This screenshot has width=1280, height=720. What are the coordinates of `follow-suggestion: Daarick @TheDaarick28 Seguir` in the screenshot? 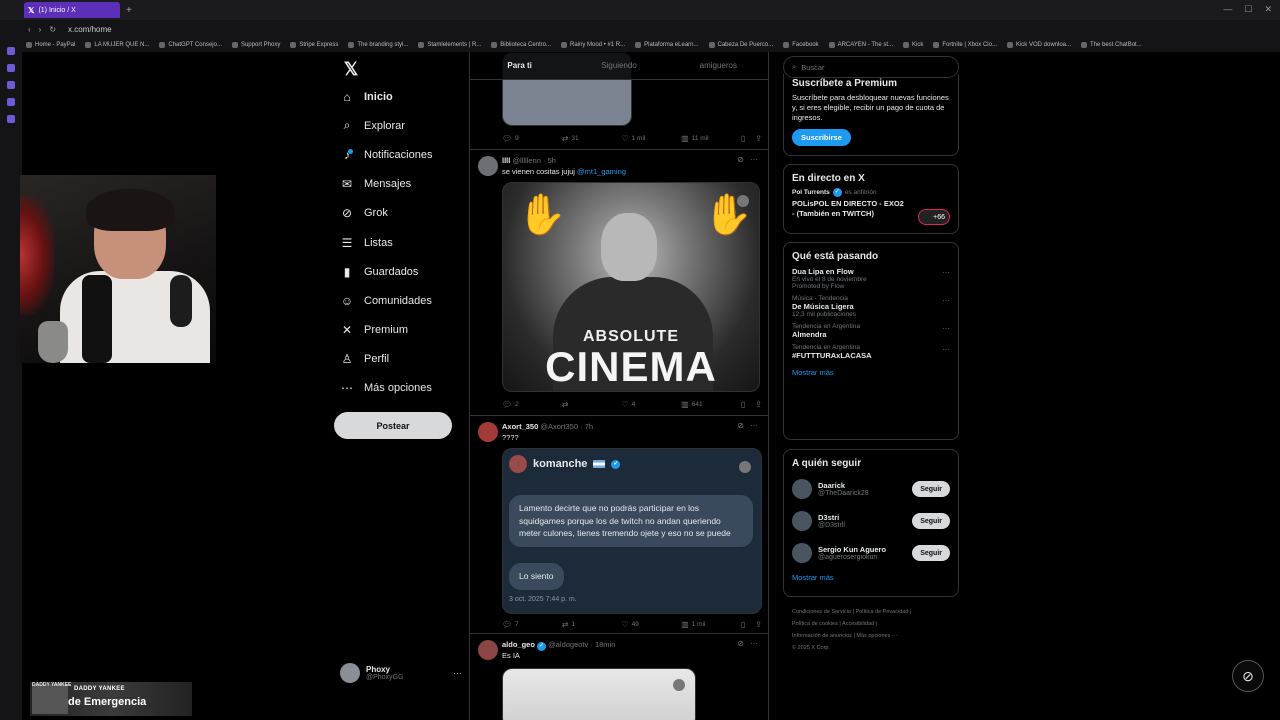 It's located at (871, 489).